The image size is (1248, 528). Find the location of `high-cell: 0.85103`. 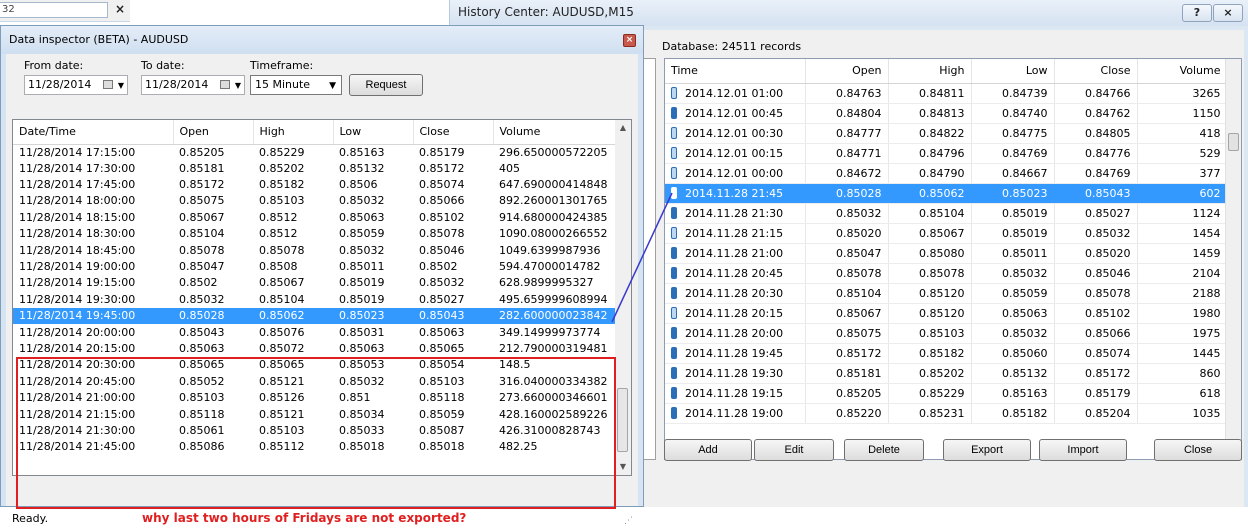

high-cell: 0.85103 is located at coordinates (930, 333).